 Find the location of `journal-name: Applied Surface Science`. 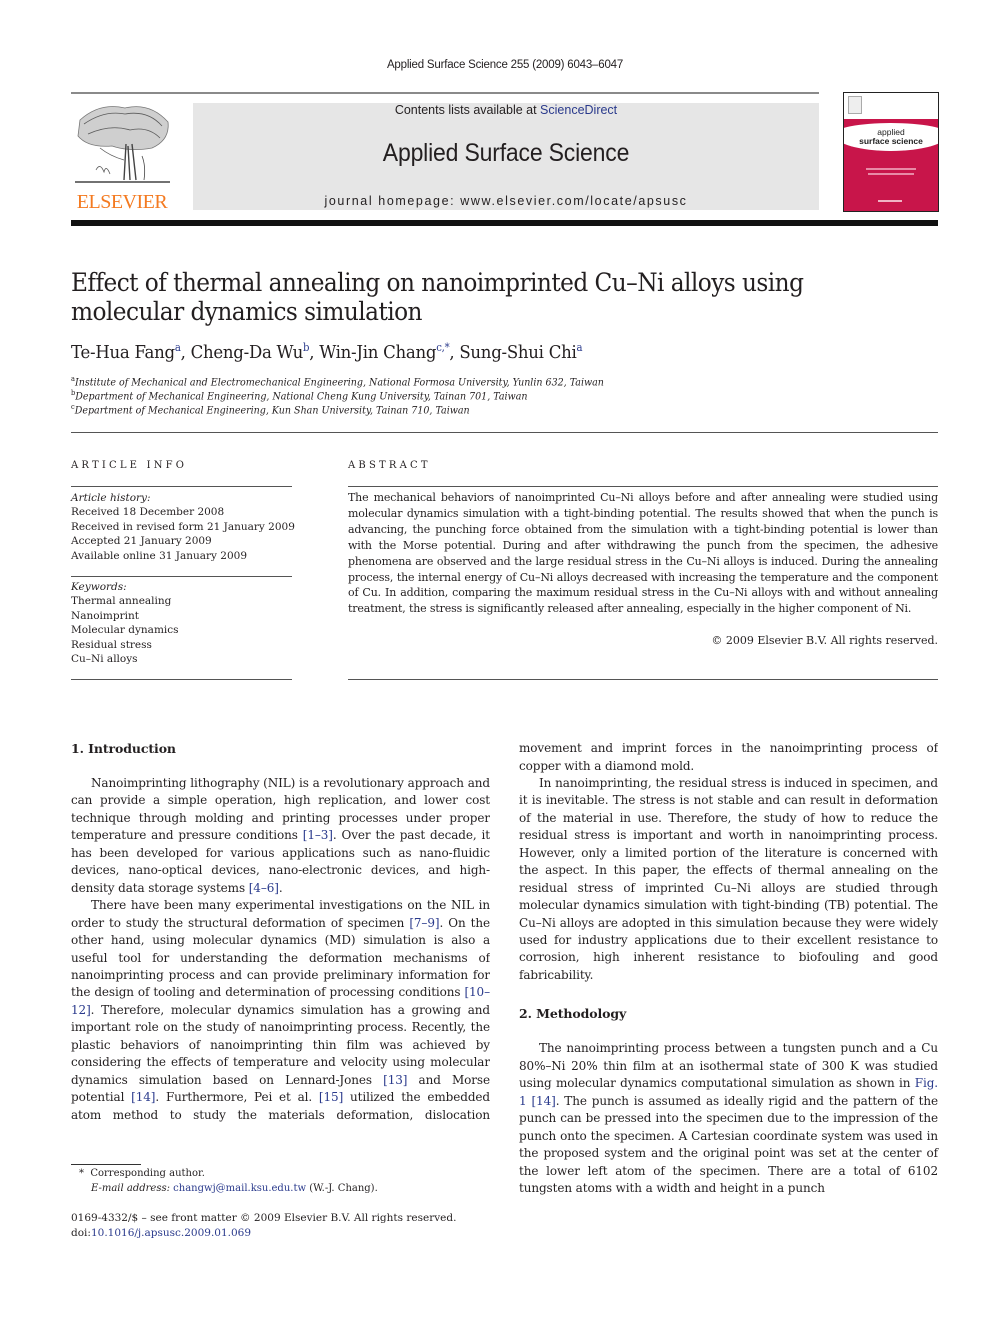

journal-name: Applied Surface Science is located at coordinates (506, 153).